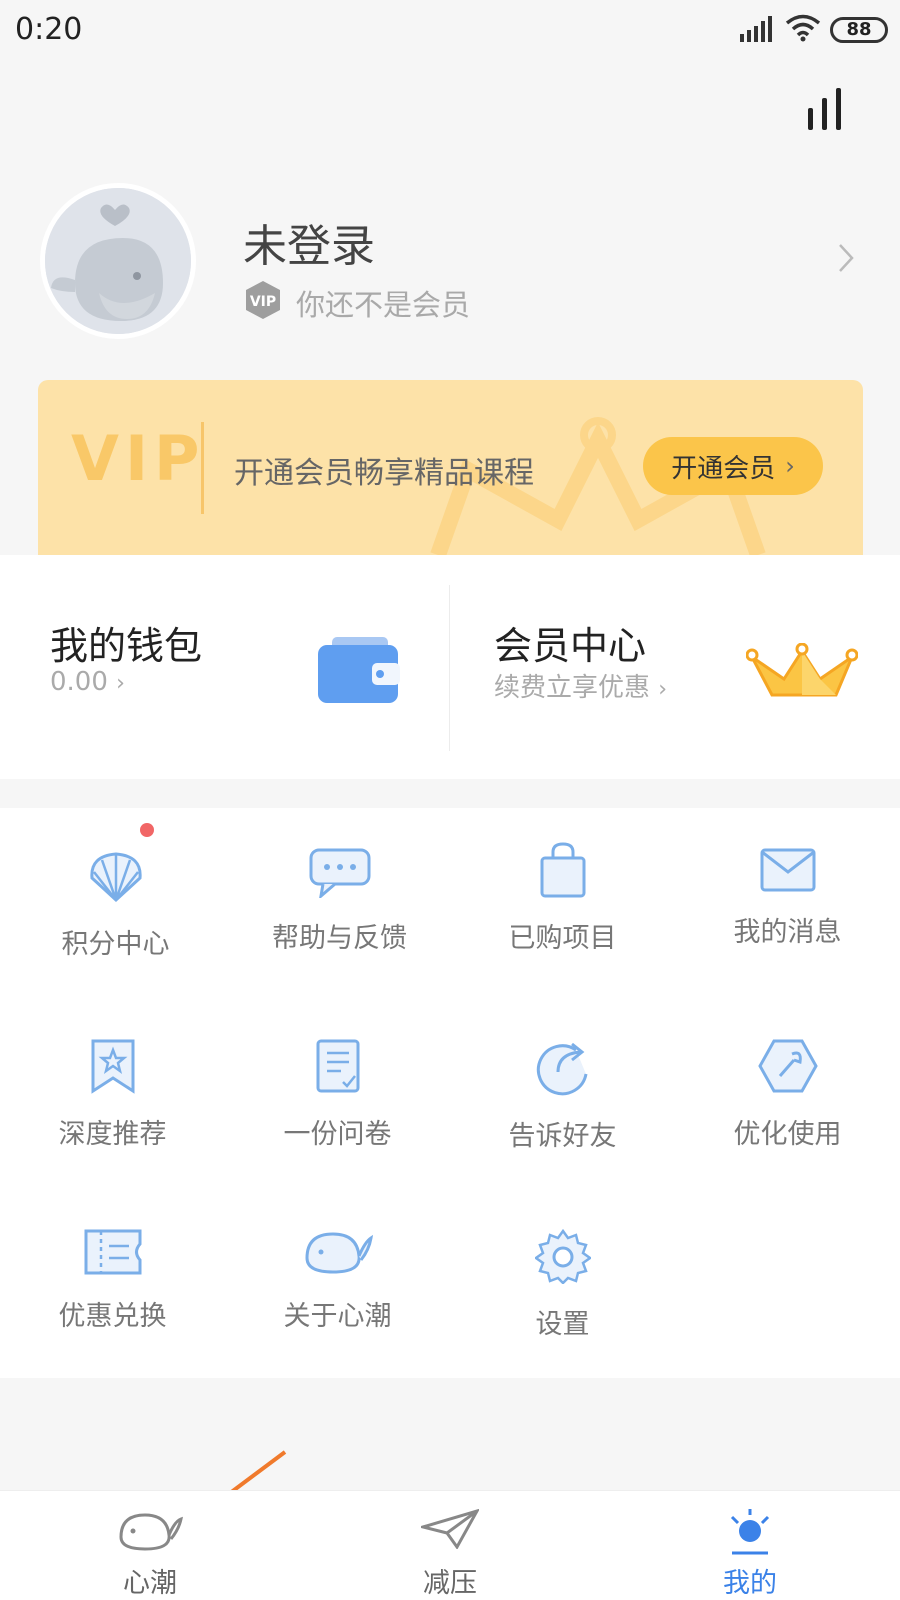  I want to click on vip-badge-icon: VIP, so click(263, 300).